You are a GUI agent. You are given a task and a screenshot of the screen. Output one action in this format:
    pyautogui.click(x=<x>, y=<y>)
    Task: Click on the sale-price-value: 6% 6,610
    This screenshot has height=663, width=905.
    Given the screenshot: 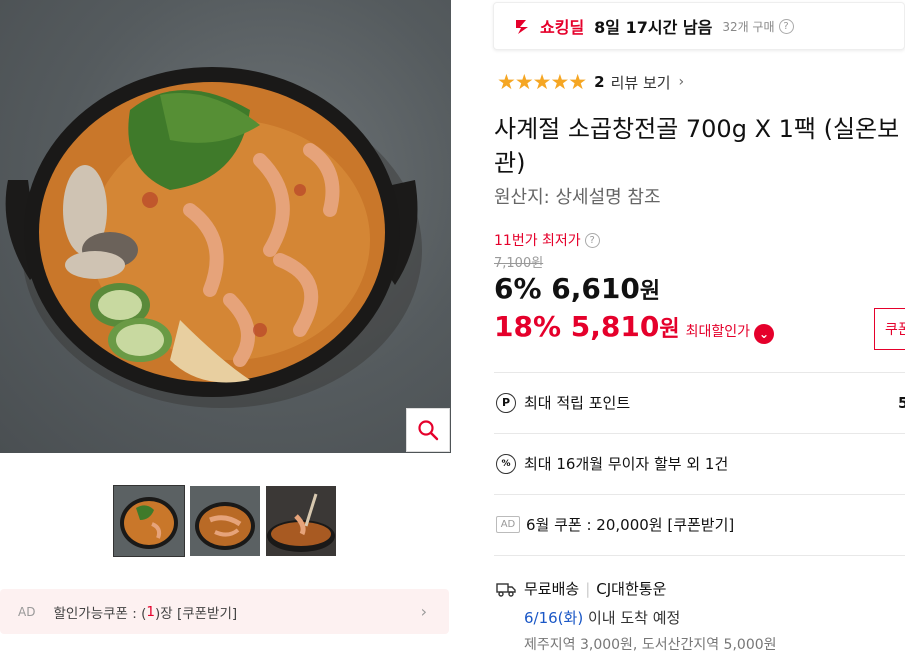 What is the action you would take?
    pyautogui.click(x=567, y=288)
    